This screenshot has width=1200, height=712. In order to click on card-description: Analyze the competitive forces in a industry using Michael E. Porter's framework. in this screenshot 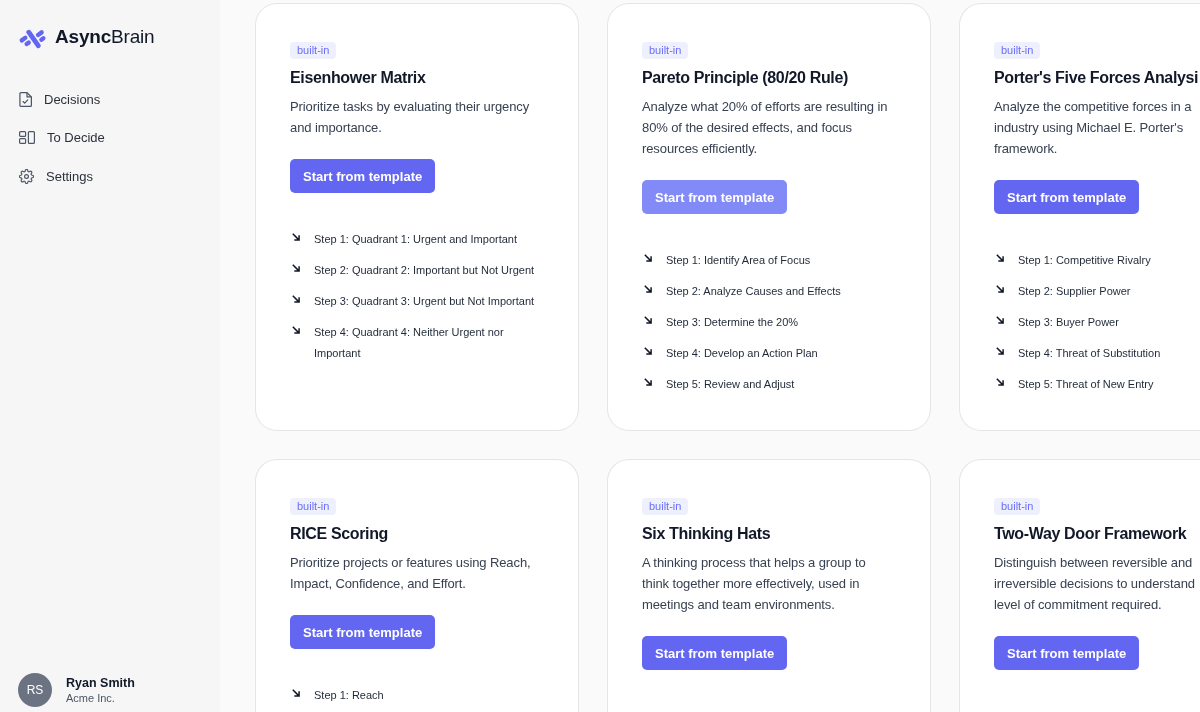, I will do `click(1093, 128)`.